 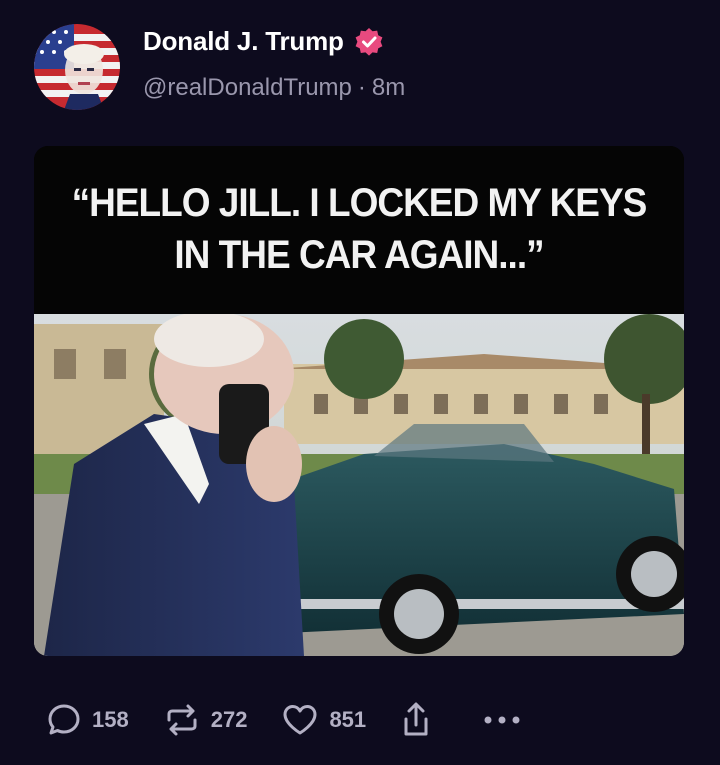 I want to click on post-timestamp: 8m, so click(x=388, y=87).